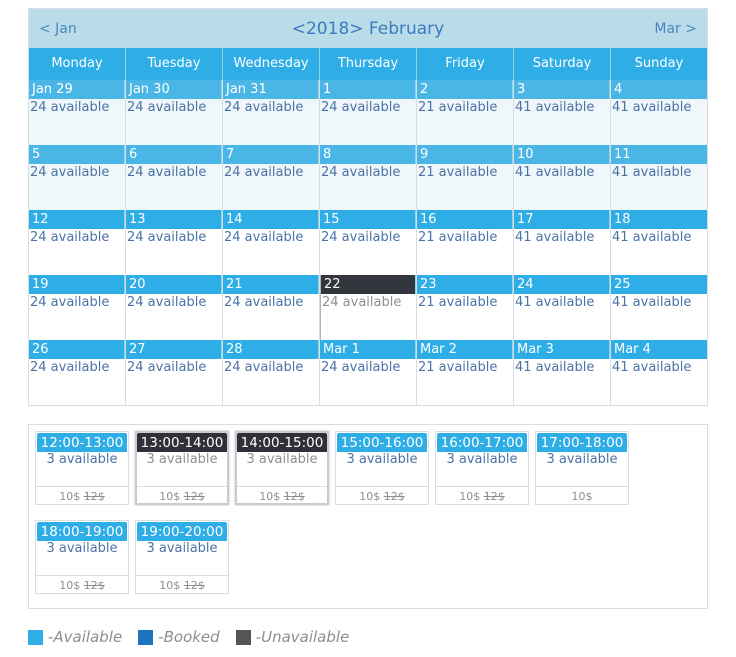  I want to click on calendar-day: 24 41 available, so click(562, 307).